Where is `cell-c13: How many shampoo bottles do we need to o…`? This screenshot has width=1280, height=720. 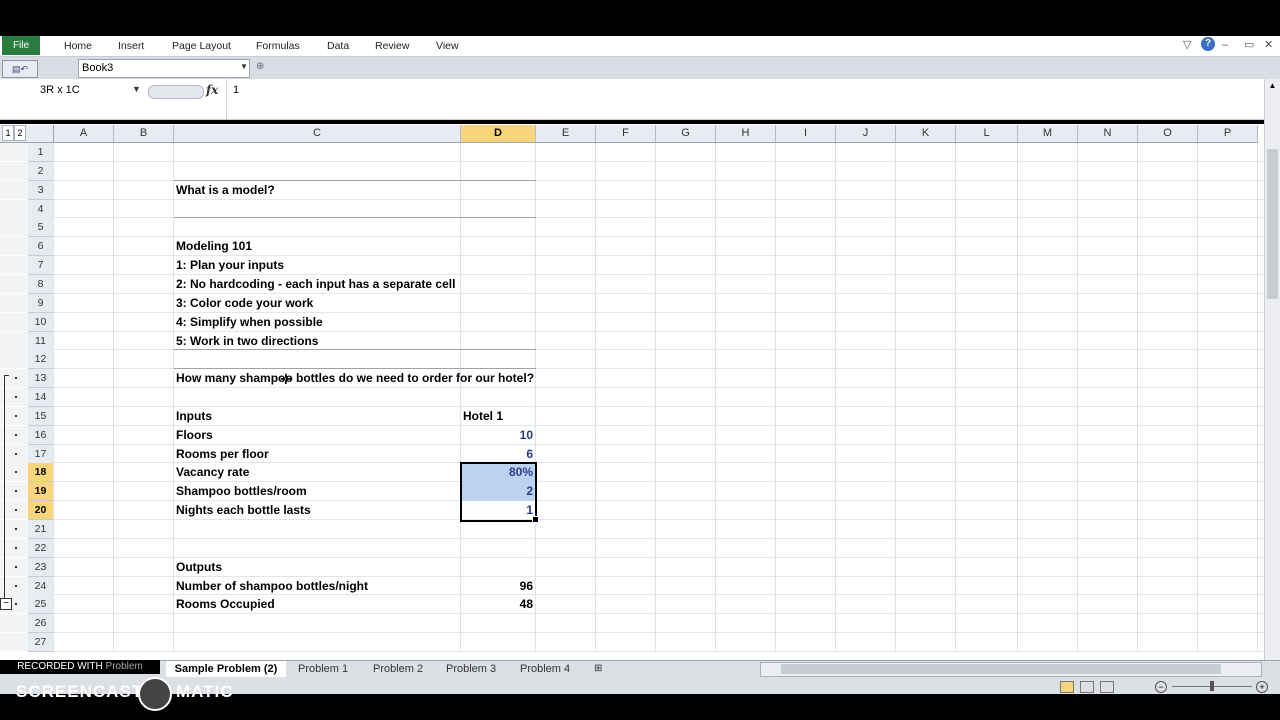
cell-c13: How many shampoo bottles do we need to o… is located at coordinates (355, 378).